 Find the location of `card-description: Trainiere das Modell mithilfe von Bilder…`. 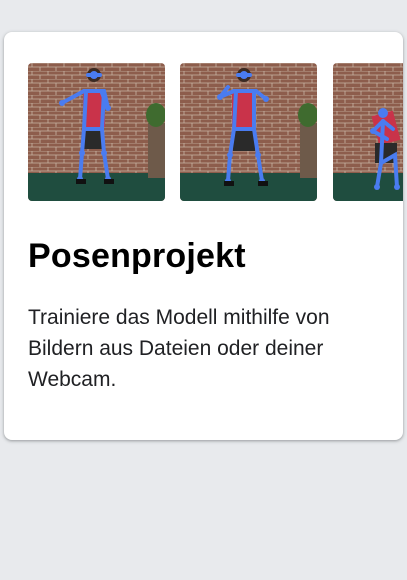

card-description: Trainiere das Modell mithilfe von Bilder… is located at coordinates (179, 348).